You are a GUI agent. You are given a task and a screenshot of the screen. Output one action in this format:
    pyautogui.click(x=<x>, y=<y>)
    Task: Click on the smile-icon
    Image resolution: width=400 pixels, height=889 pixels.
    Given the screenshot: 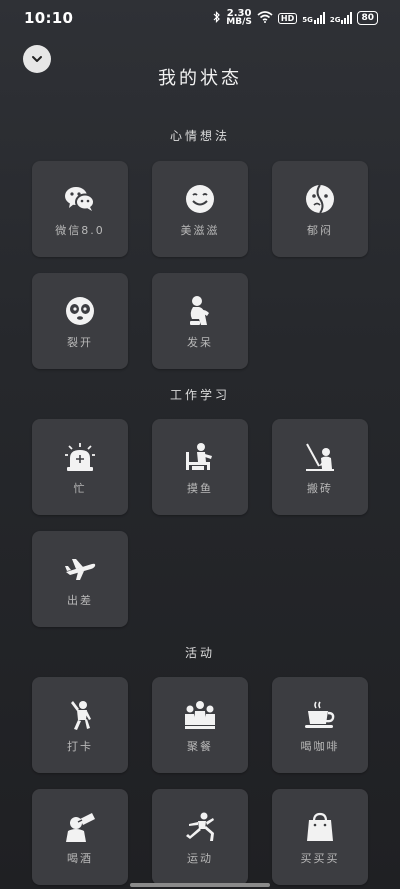 What is the action you would take?
    pyautogui.click(x=200, y=199)
    